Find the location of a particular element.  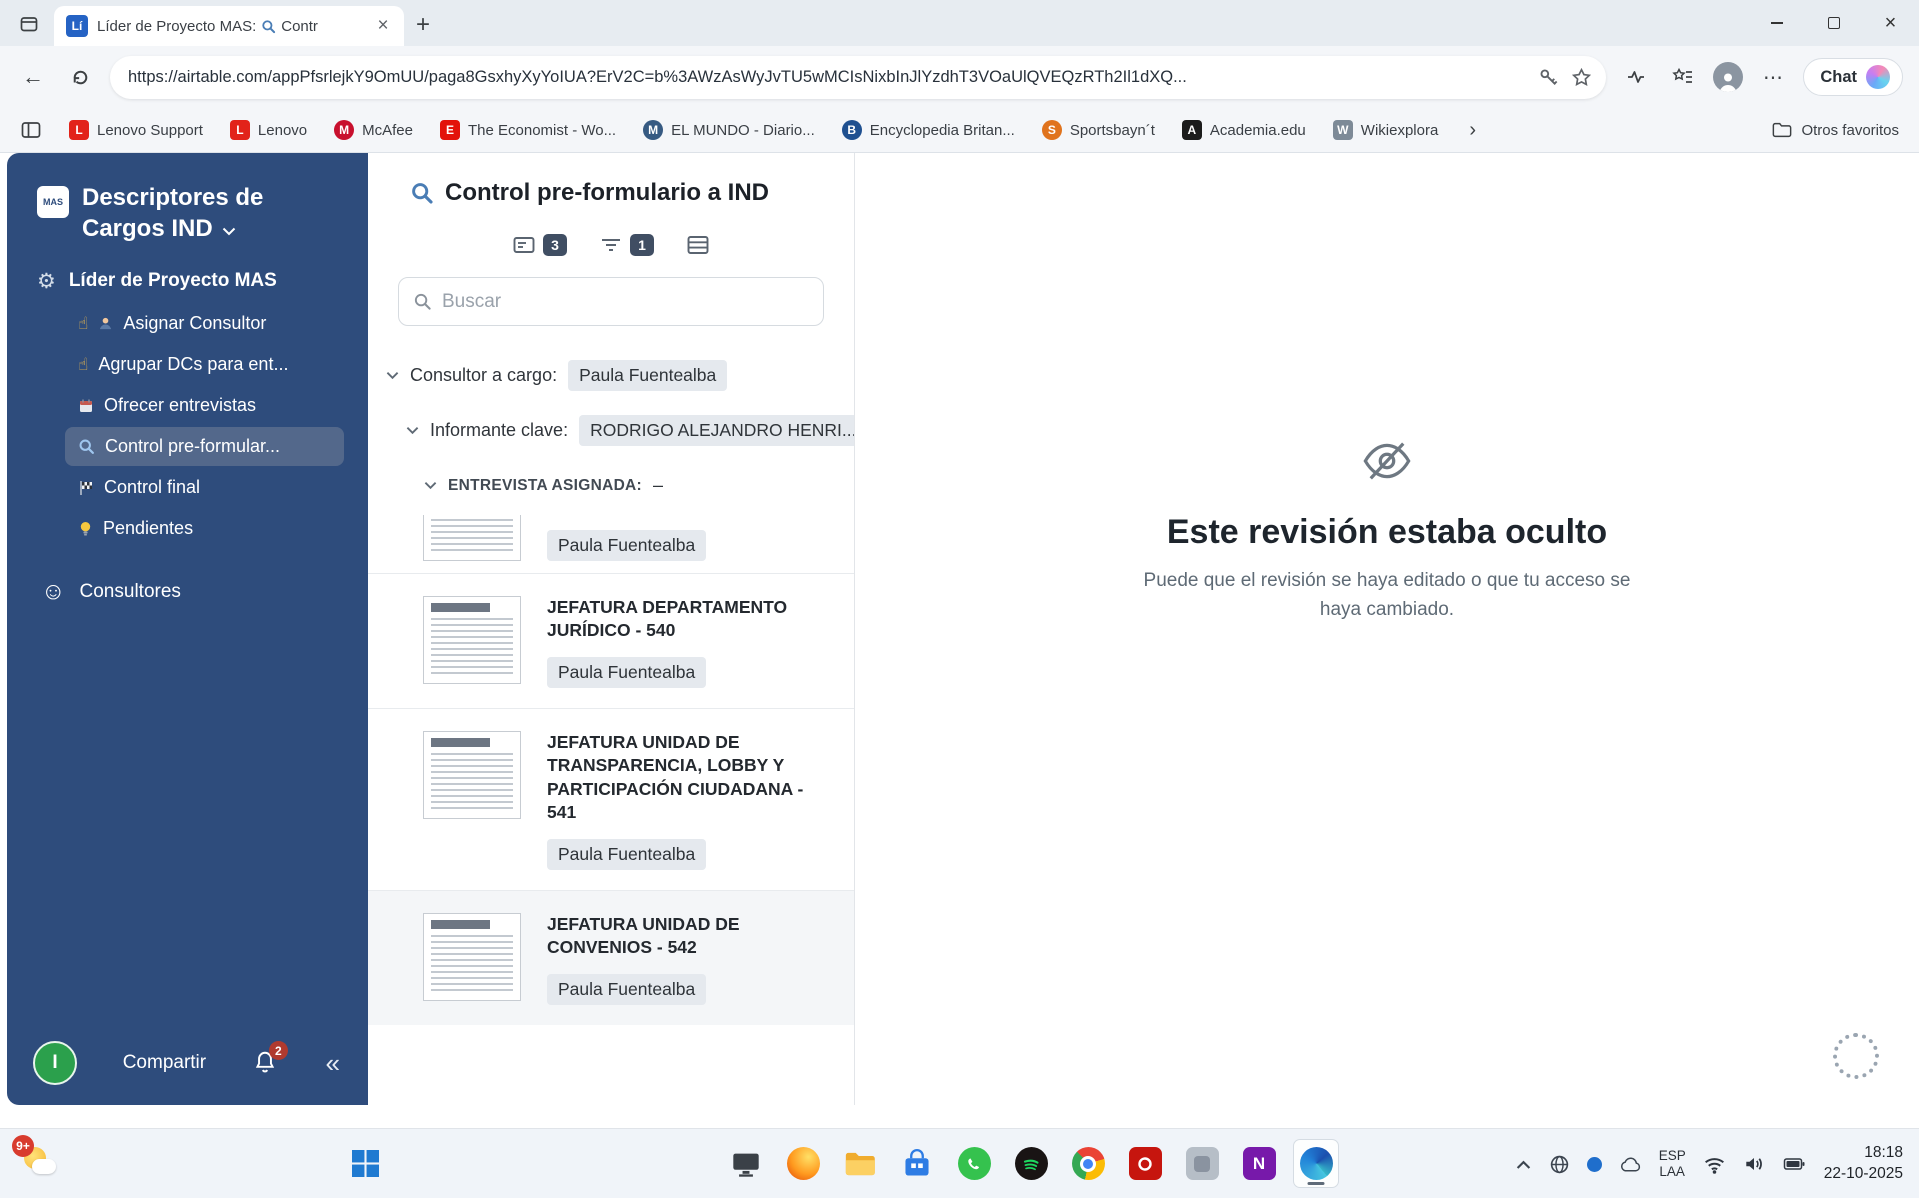

volume-icon is located at coordinates (1754, 1164).